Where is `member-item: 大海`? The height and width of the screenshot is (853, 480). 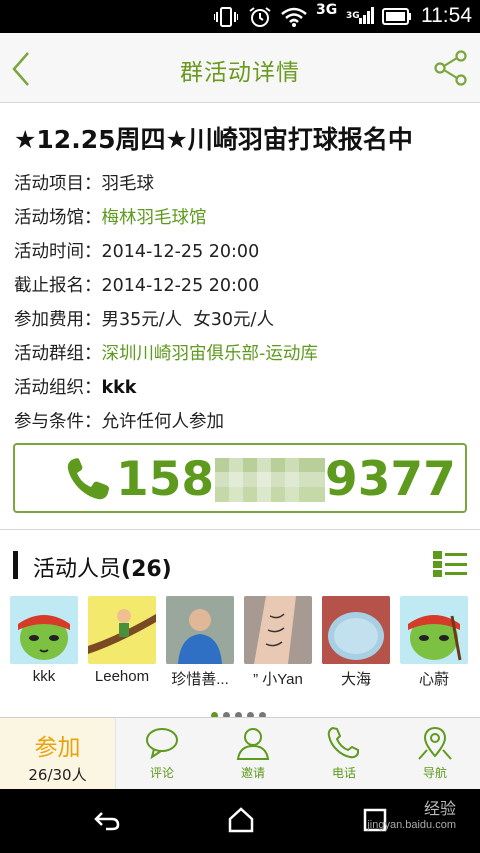 member-item: 大海 is located at coordinates (356, 642).